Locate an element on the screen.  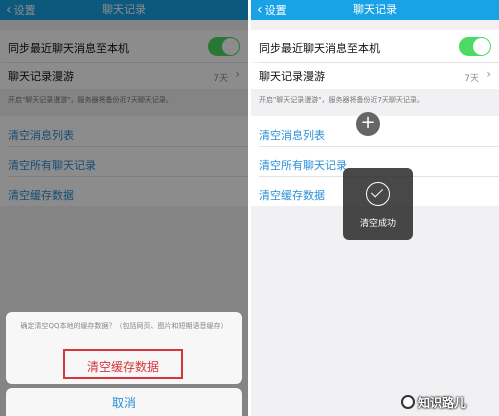
roaming-label: 聊天记录漫游 is located at coordinates (292, 76).